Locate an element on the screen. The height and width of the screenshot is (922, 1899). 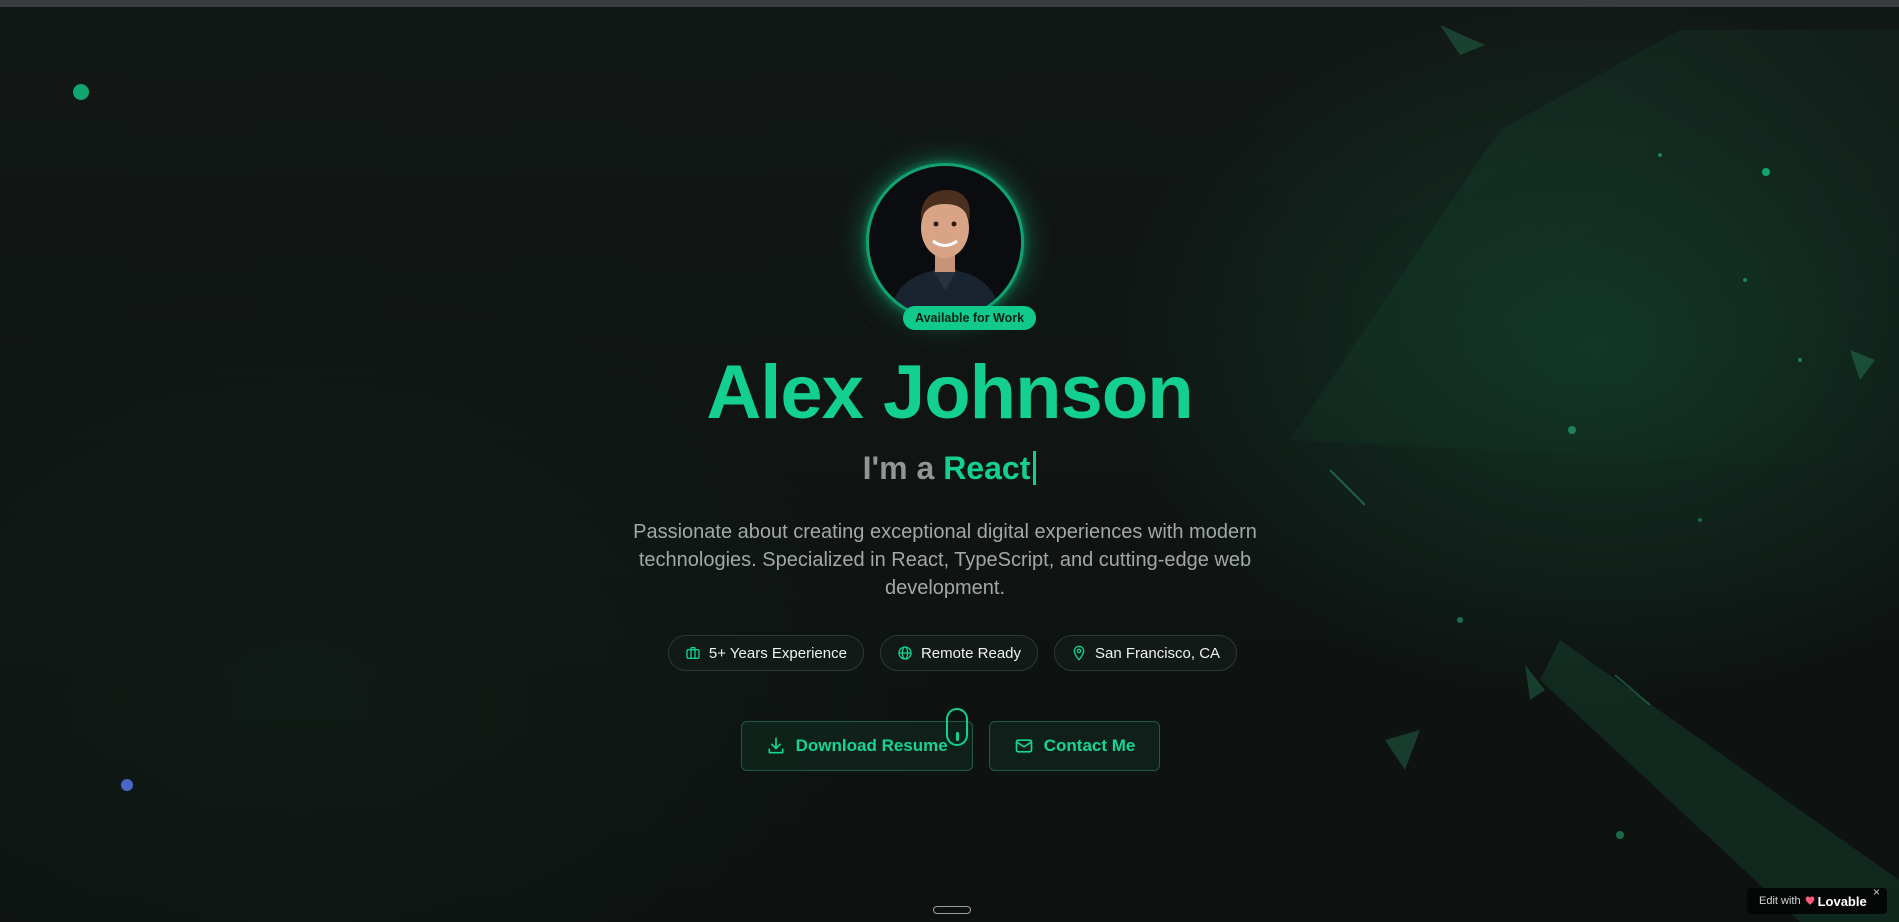
chip-location: San Francisco, CA is located at coordinates (1146, 653).